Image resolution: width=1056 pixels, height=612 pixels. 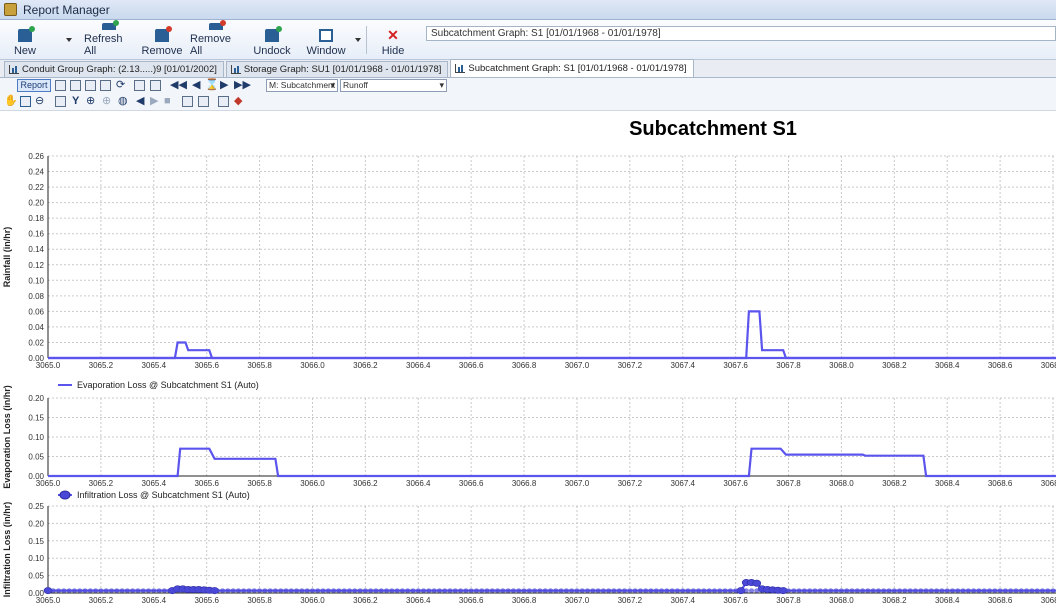 I want to click on series-line, so click(x=552, y=462).